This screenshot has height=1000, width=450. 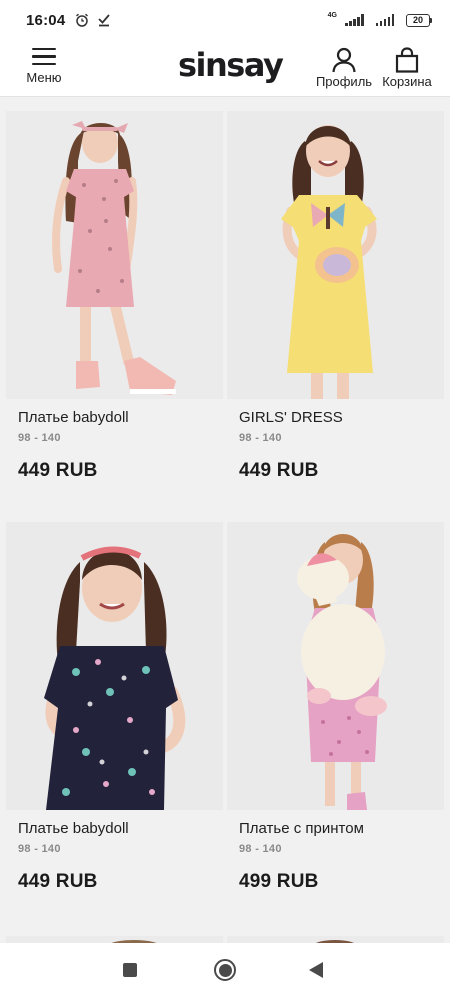 I want to click on battery-icon: 20, so click(x=419, y=20).